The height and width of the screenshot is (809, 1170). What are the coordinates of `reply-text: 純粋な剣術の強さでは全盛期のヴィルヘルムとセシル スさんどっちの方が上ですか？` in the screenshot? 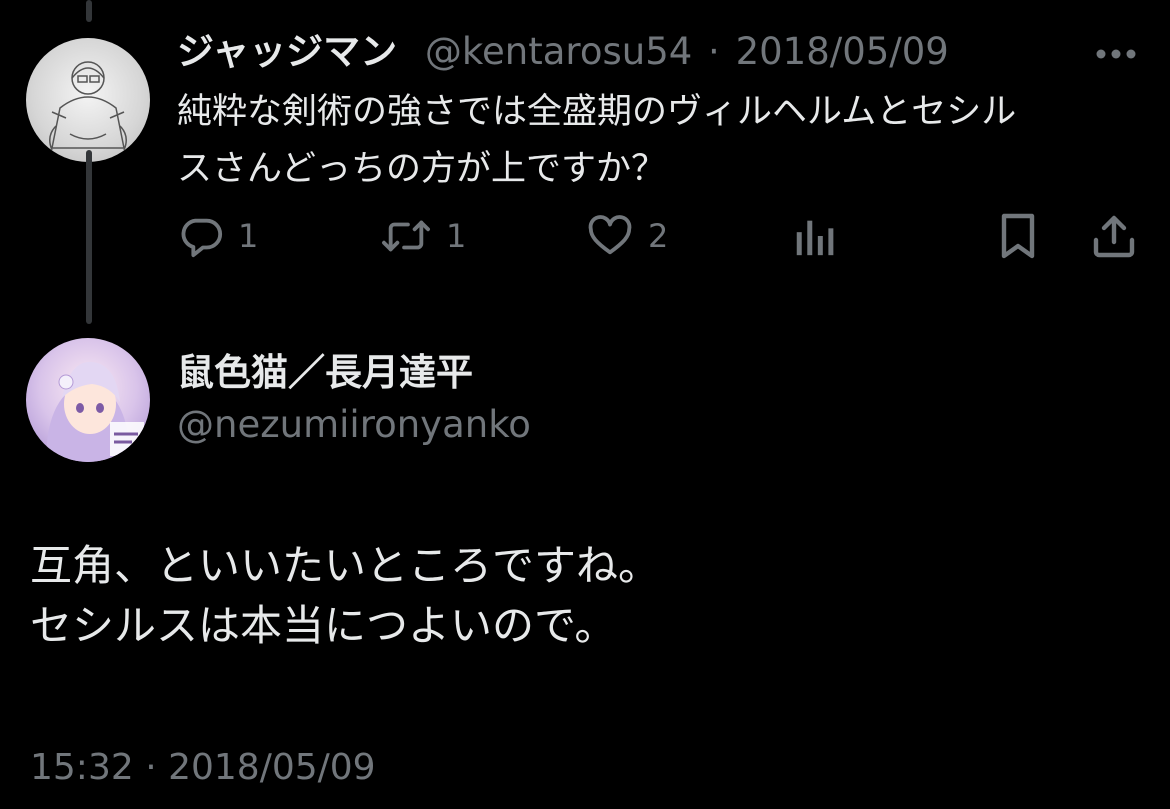 It's located at (657, 141).